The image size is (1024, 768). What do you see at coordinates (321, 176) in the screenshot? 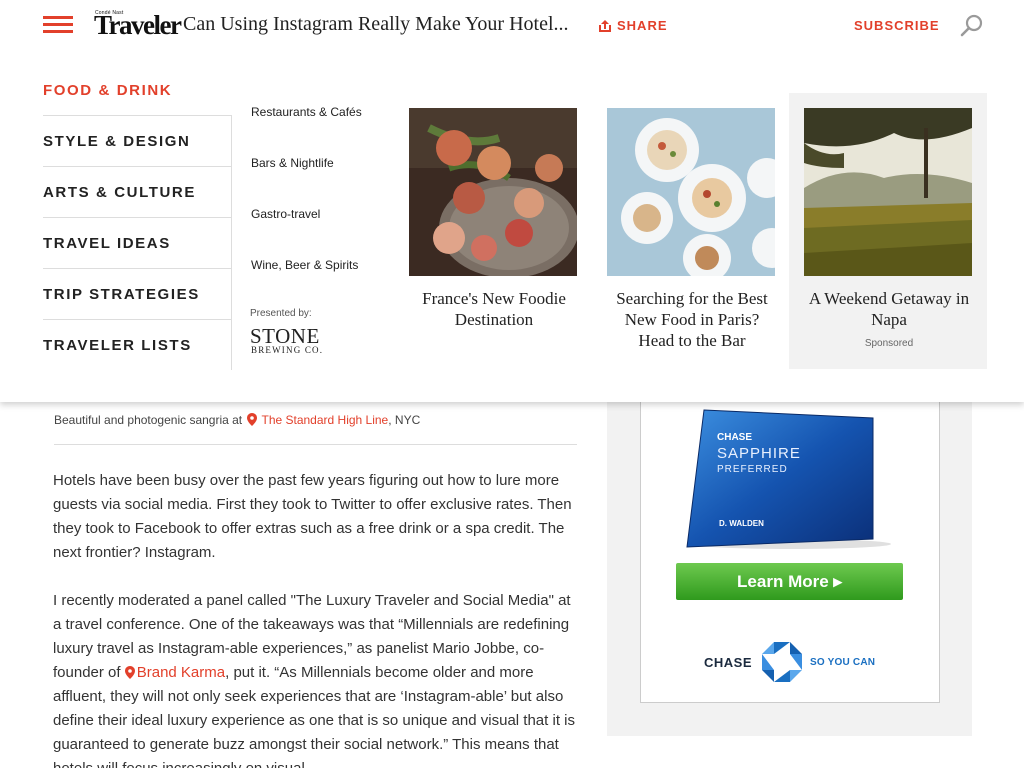
I see `subcategory-bars-nightlife: Bars & Nightlife` at bounding box center [321, 176].